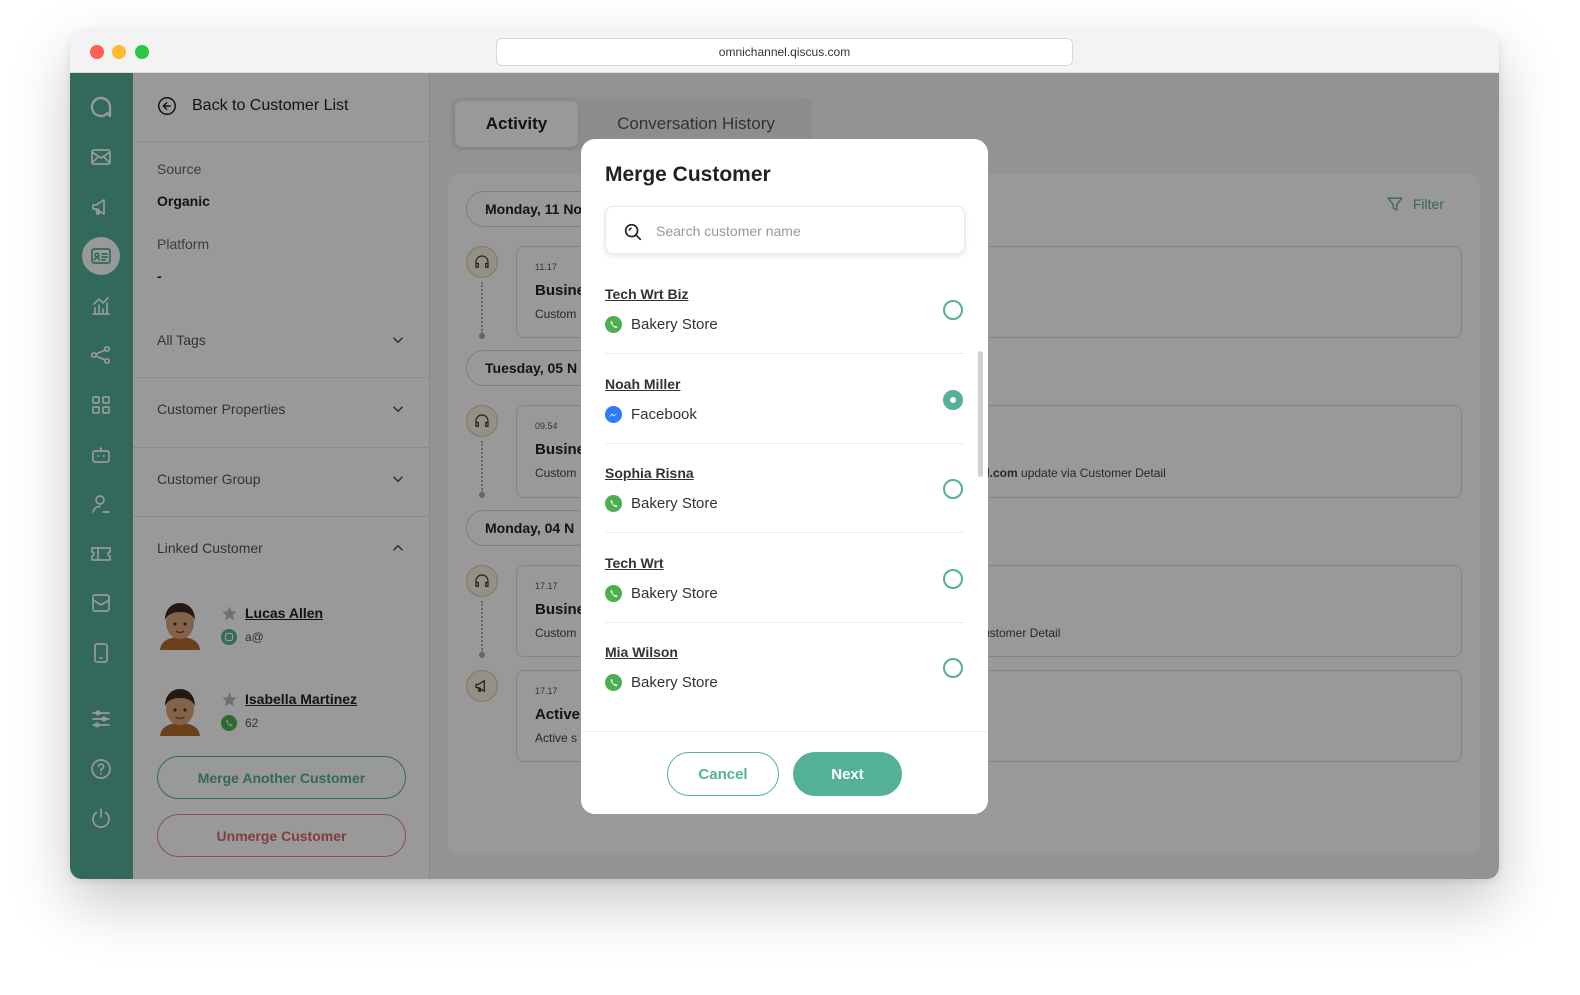  I want to click on customer-search, so click(785, 230).